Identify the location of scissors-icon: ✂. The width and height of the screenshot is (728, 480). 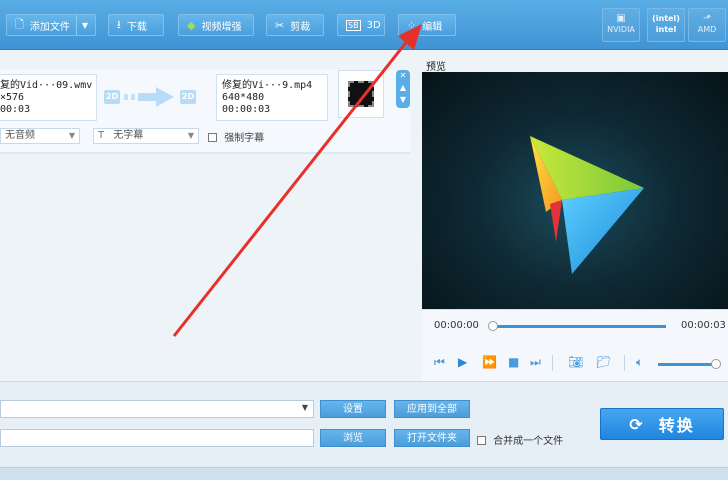
(280, 25).